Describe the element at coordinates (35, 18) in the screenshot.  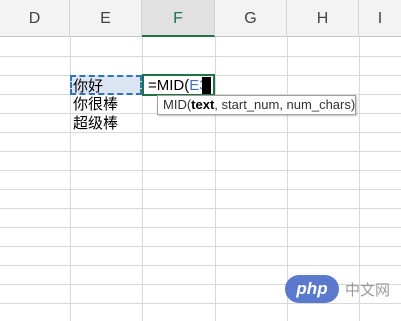
I see `column-header-d: D` at that location.